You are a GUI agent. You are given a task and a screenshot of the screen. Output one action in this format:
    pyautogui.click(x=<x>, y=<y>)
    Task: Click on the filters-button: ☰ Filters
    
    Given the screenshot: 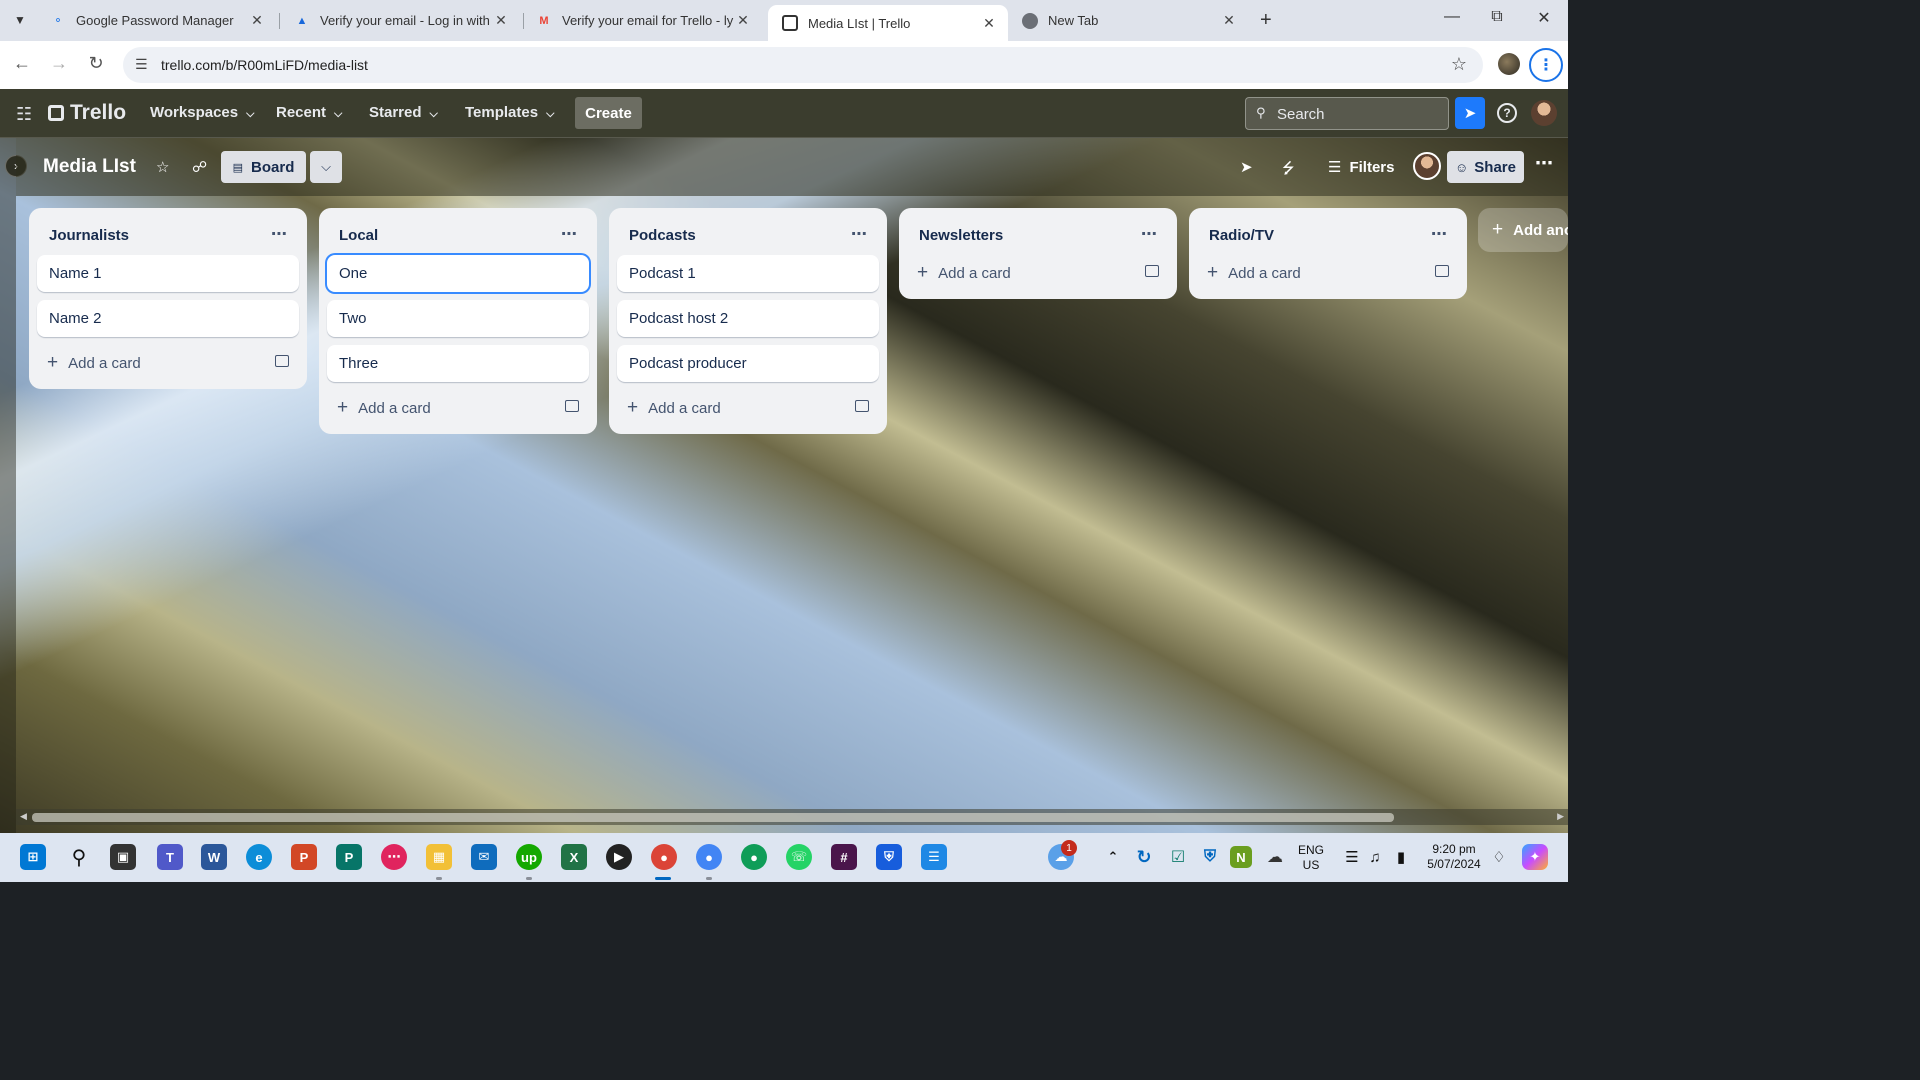 What is the action you would take?
    pyautogui.click(x=1361, y=167)
    